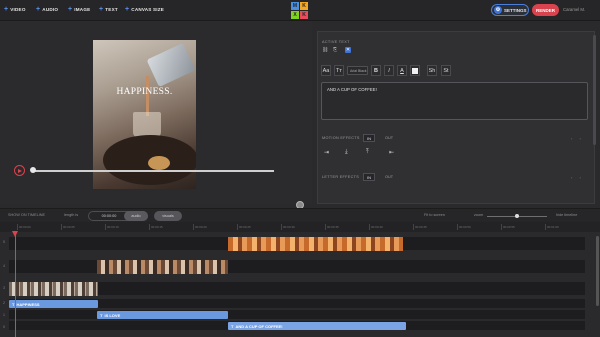 This screenshot has width=600, height=337. What do you see at coordinates (432, 70) in the screenshot?
I see `shadow-button: Sh` at bounding box center [432, 70].